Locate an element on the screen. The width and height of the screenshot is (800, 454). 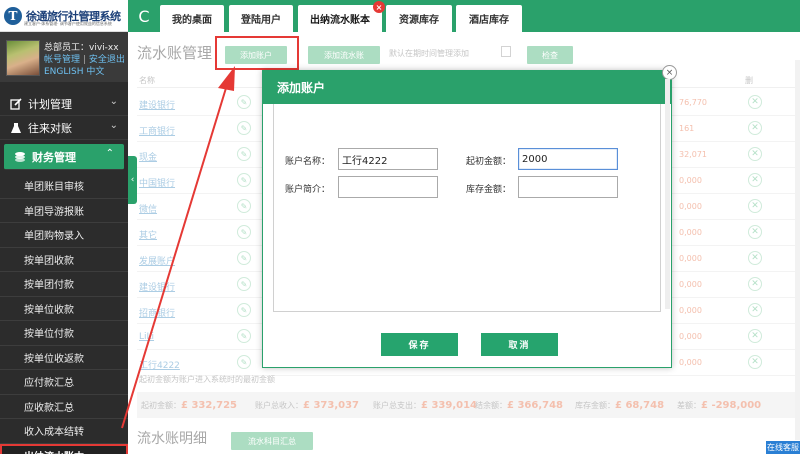
initial-amount-label: 起初金额： is located at coordinates (489, 162).